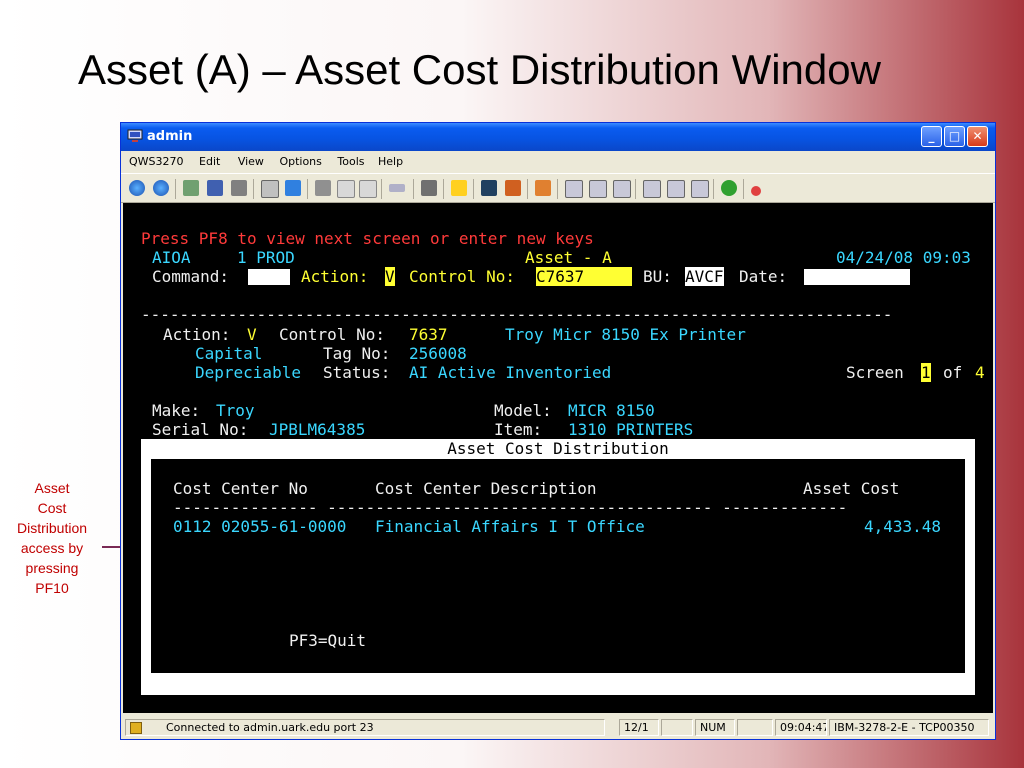 This screenshot has height=768, width=1024. What do you see at coordinates (486, 488) in the screenshot?
I see `col-header-description: Cost Center Description` at bounding box center [486, 488].